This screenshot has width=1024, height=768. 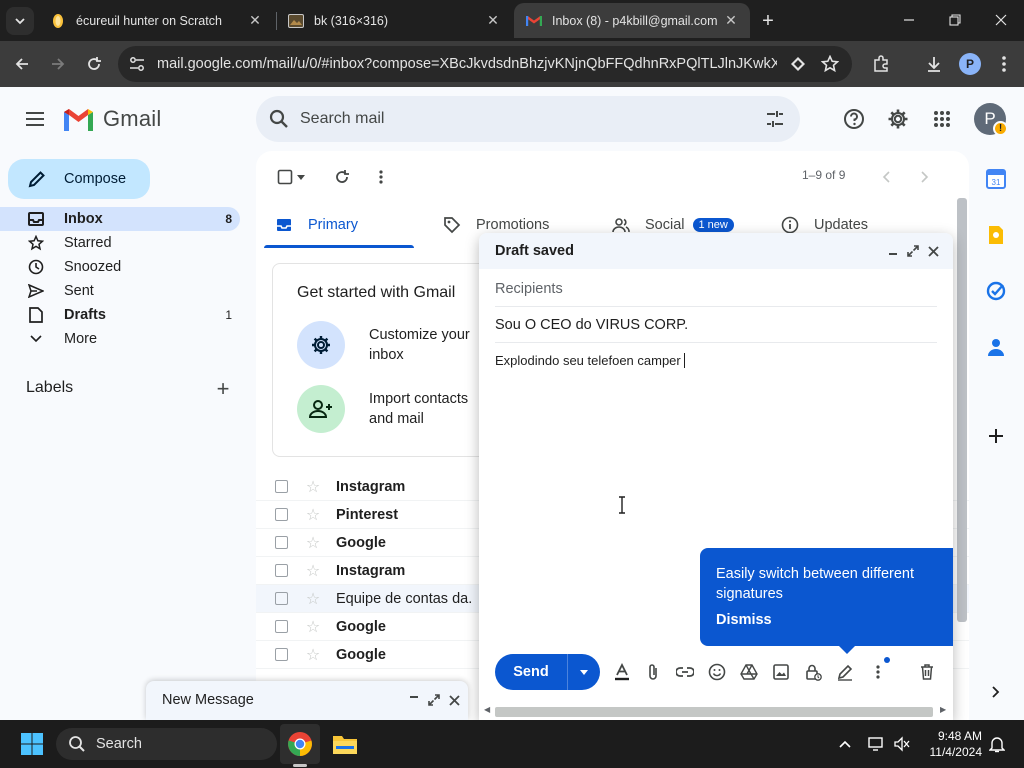 I want to click on search-options-icon, so click(x=775, y=119).